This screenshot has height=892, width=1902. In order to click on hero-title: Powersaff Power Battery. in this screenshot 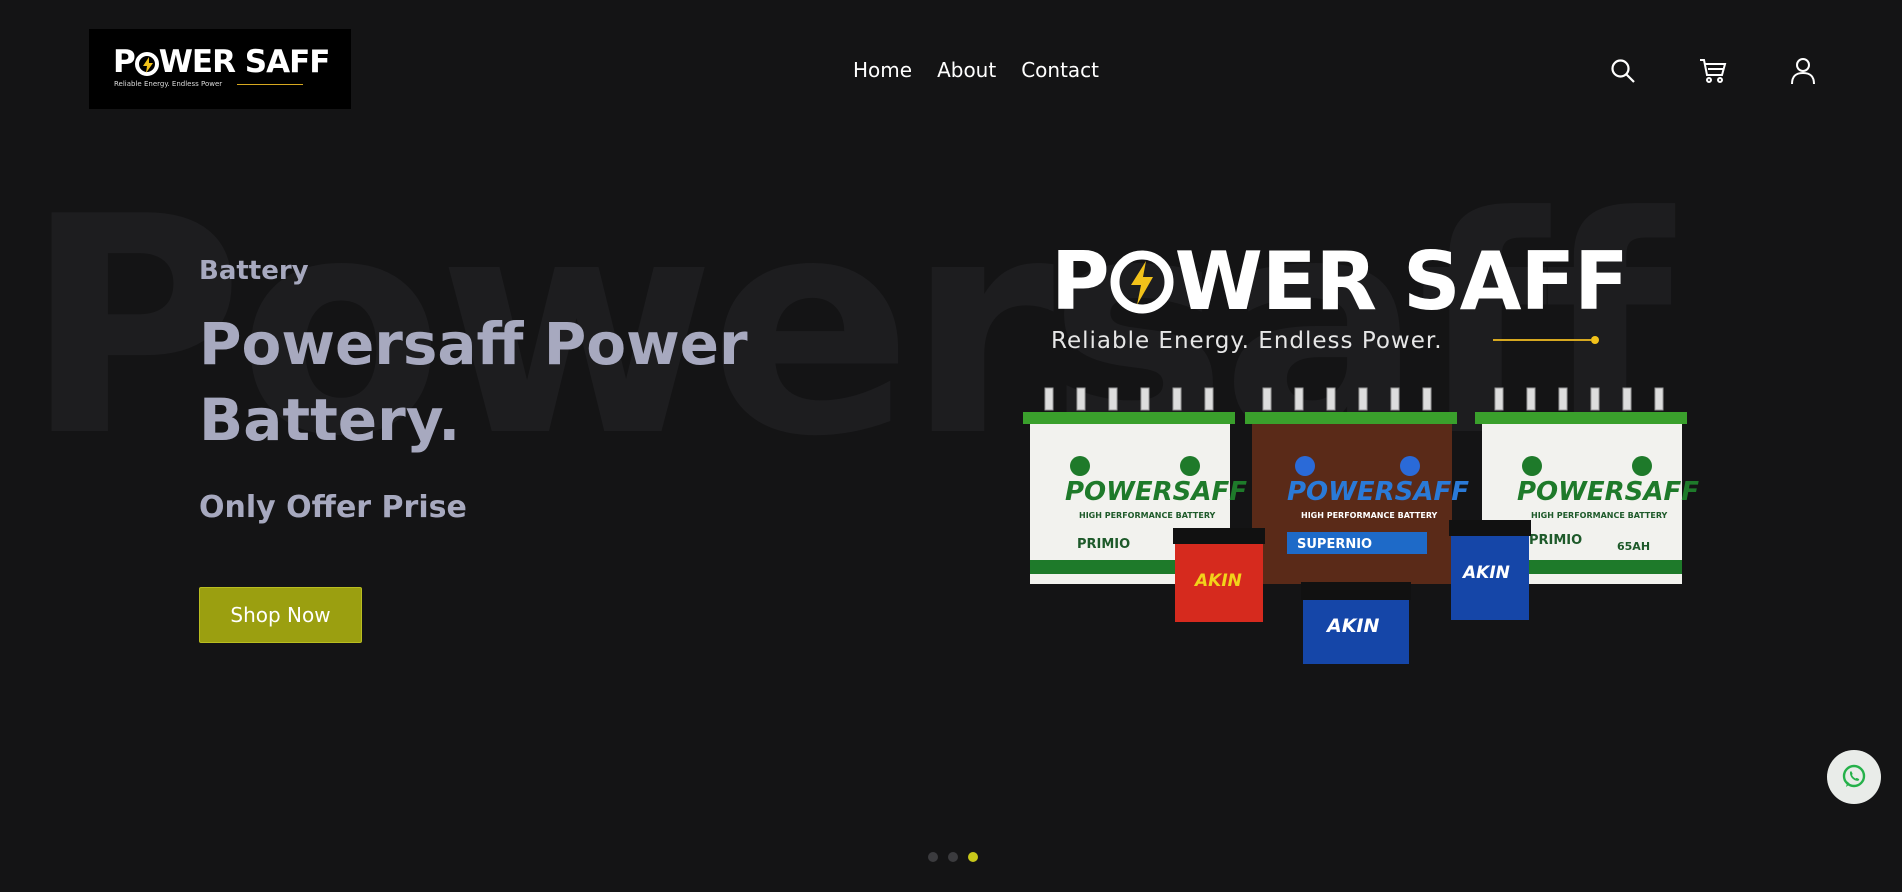, I will do `click(473, 382)`.